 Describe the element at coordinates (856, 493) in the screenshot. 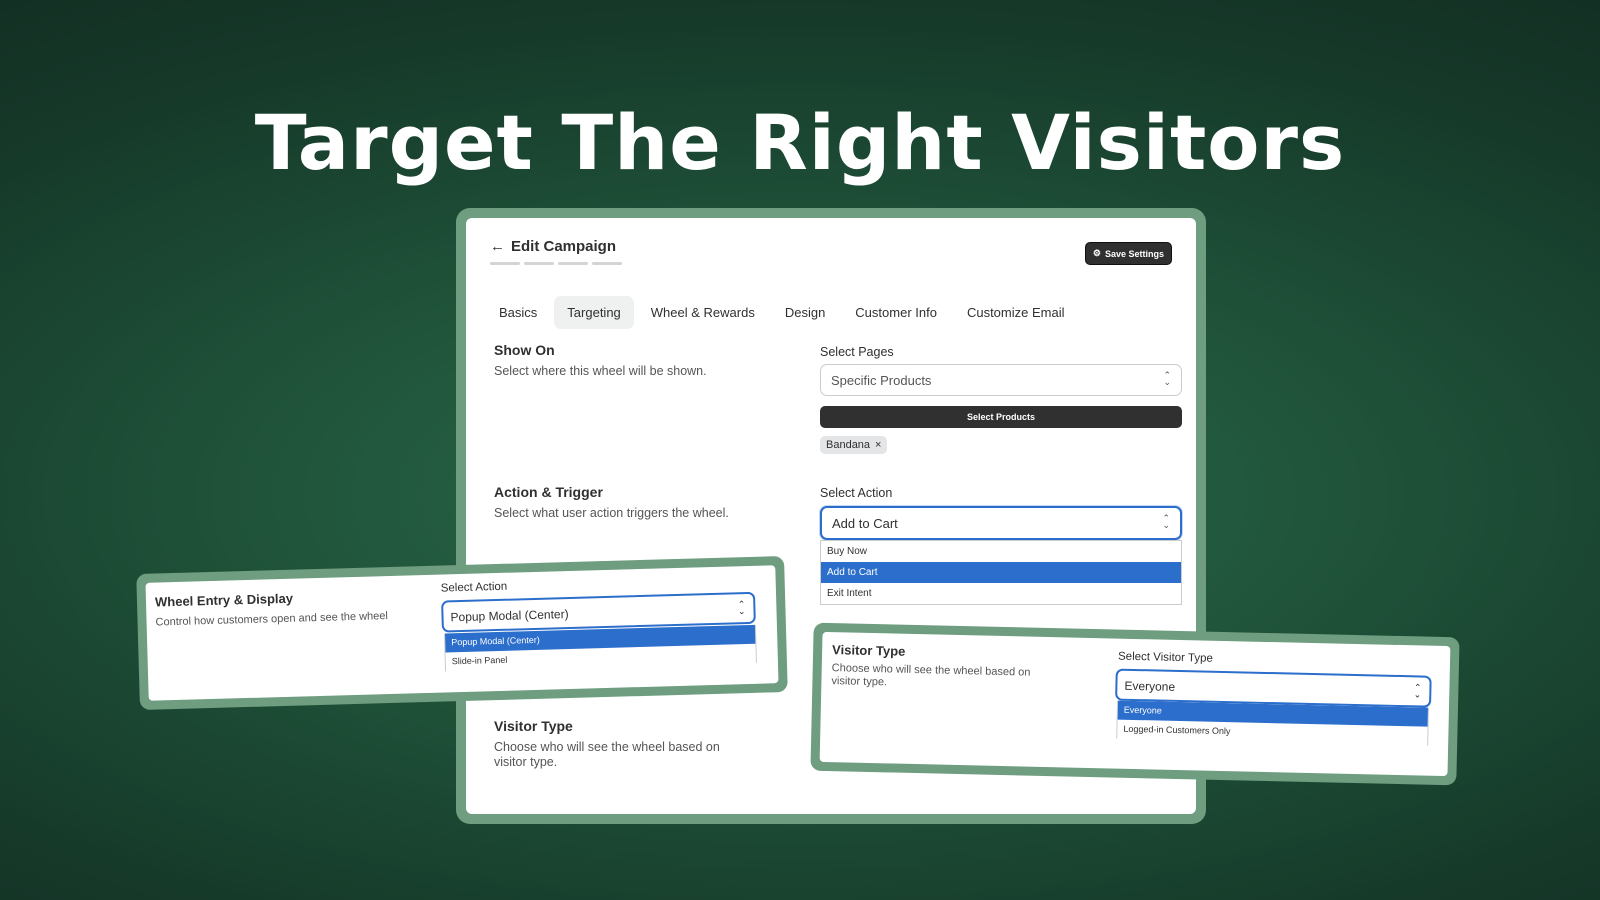

I see `select-action-label: Select Action` at that location.